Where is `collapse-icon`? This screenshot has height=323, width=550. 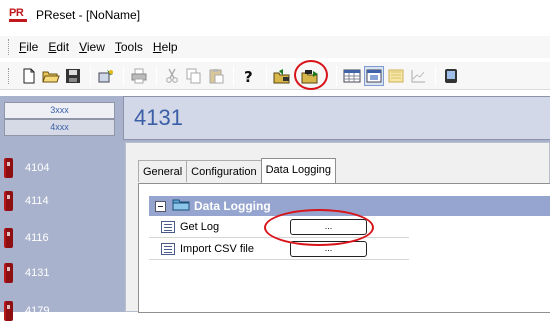
collapse-icon is located at coordinates (160, 206).